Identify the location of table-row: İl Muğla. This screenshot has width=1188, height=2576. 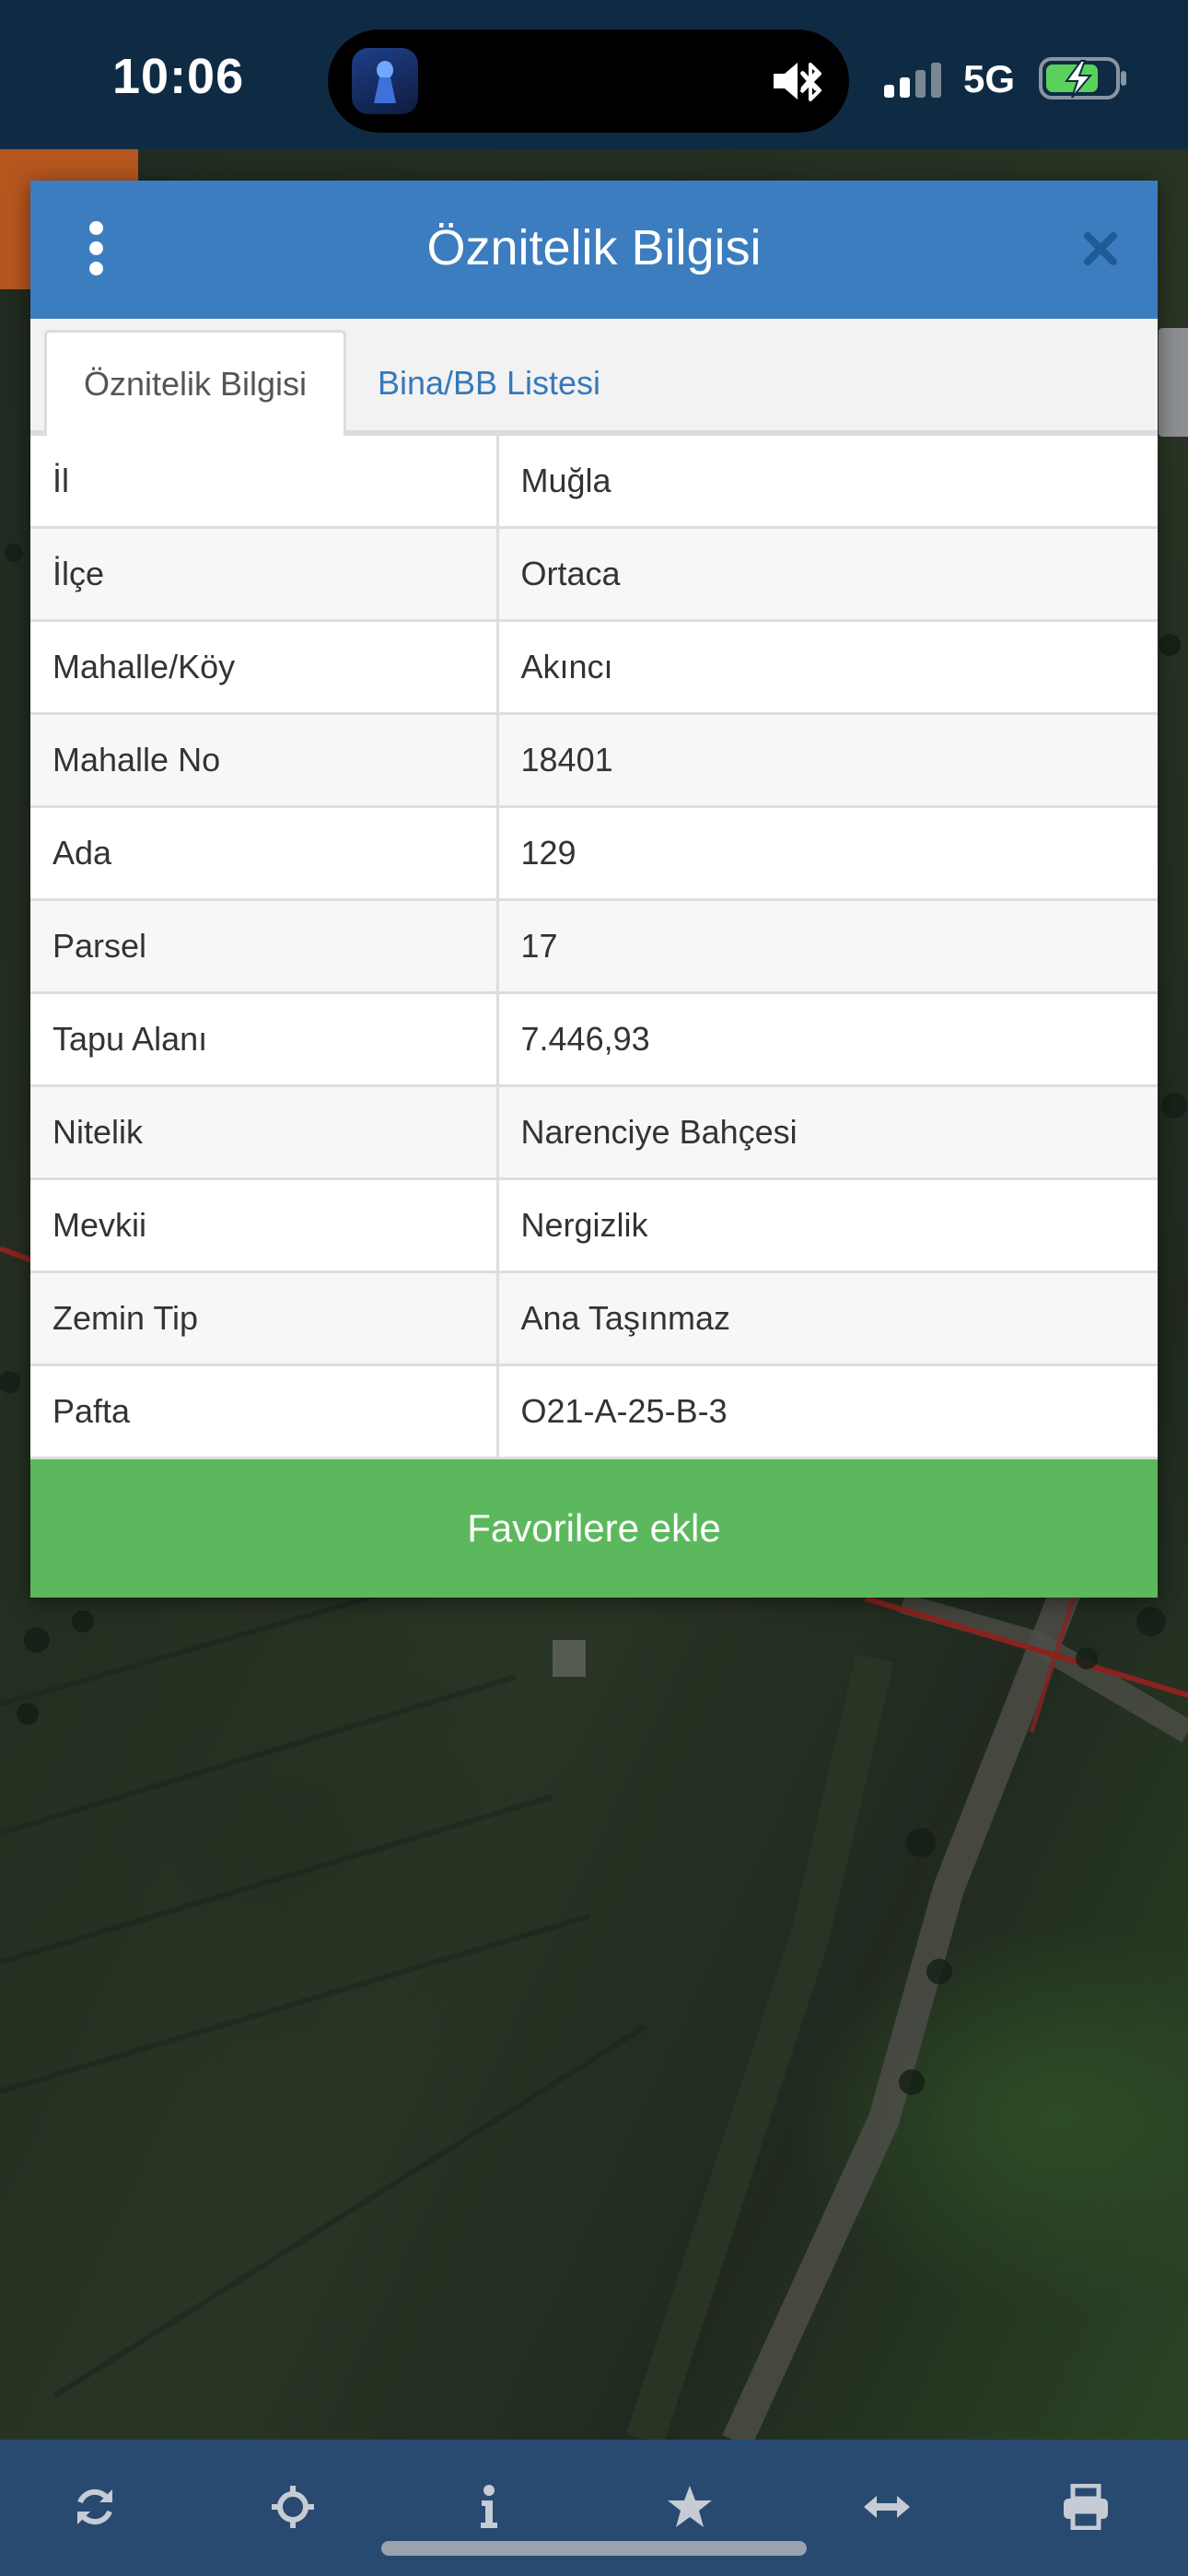
(594, 481).